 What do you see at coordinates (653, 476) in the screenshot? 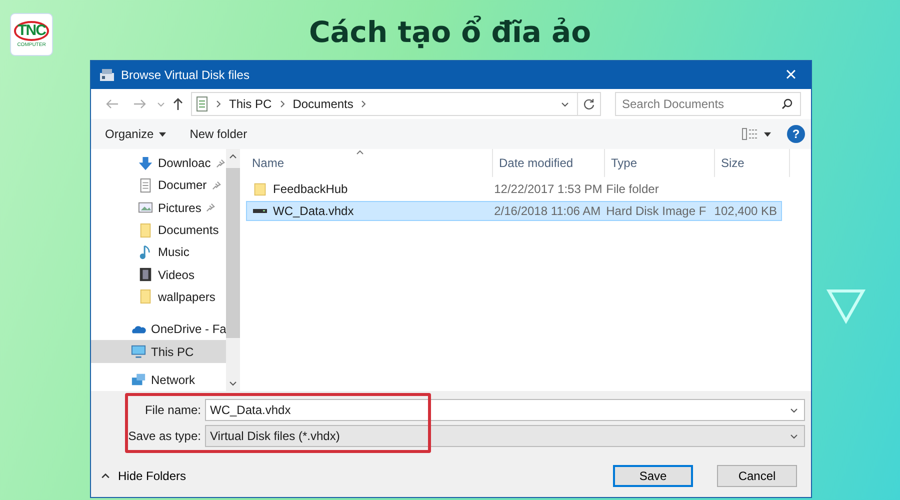
I see `save-button: Save` at bounding box center [653, 476].